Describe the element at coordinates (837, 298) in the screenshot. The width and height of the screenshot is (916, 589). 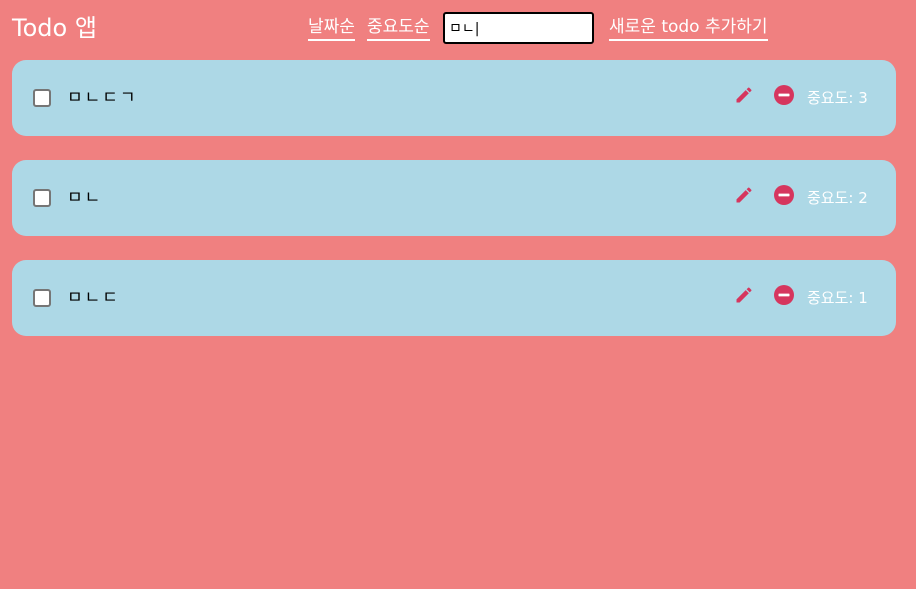
I see `priority-label: 중요도: 1` at that location.